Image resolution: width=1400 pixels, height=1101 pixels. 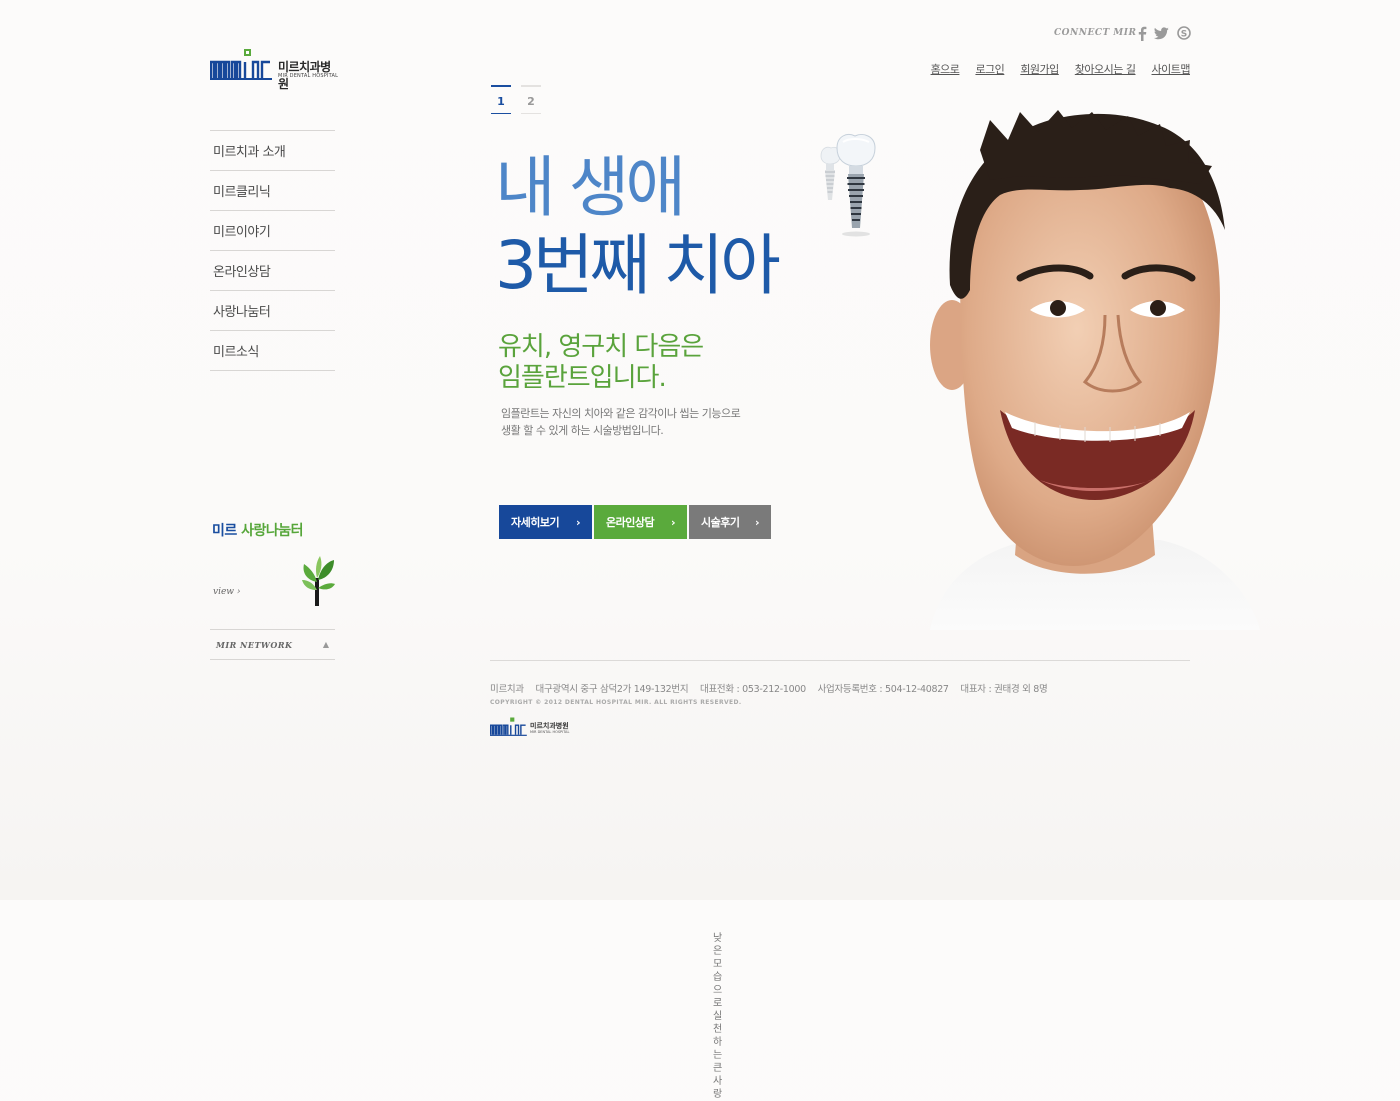 What do you see at coordinates (516, 99) in the screenshot?
I see `slide-pager: 1 2` at bounding box center [516, 99].